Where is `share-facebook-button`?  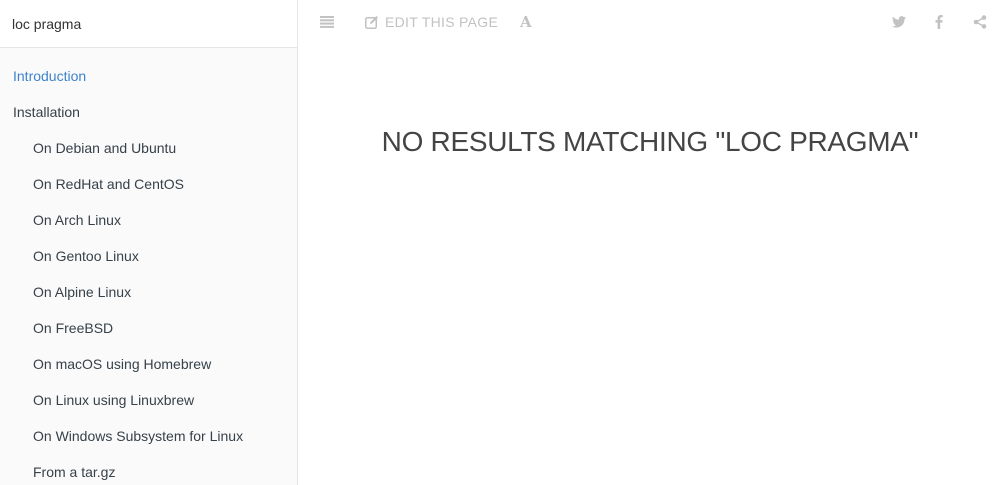
share-facebook-button is located at coordinates (939, 22).